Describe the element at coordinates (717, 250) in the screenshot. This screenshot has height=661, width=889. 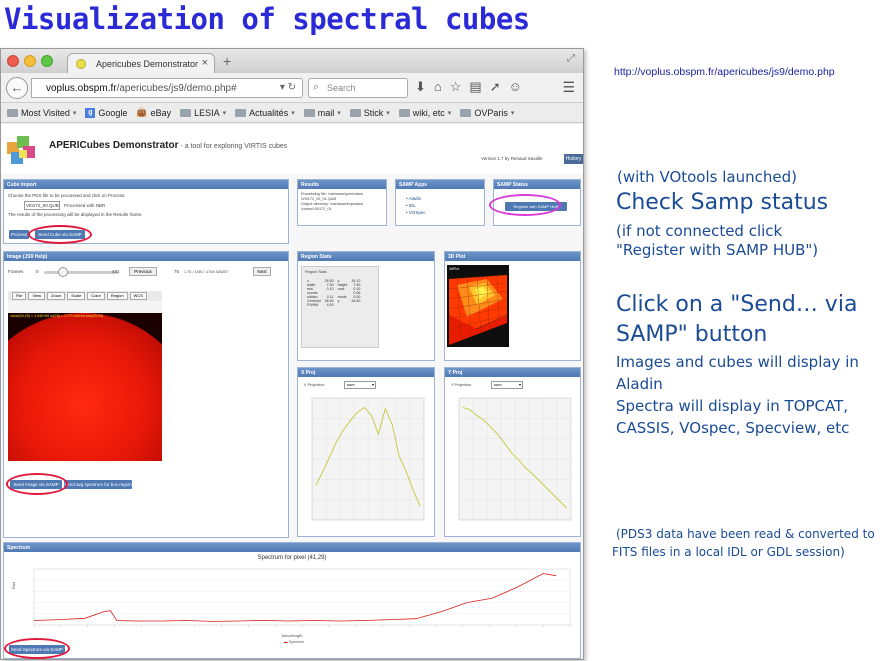
I see `note-connect-2: "Register with SAMP HUB")` at that location.